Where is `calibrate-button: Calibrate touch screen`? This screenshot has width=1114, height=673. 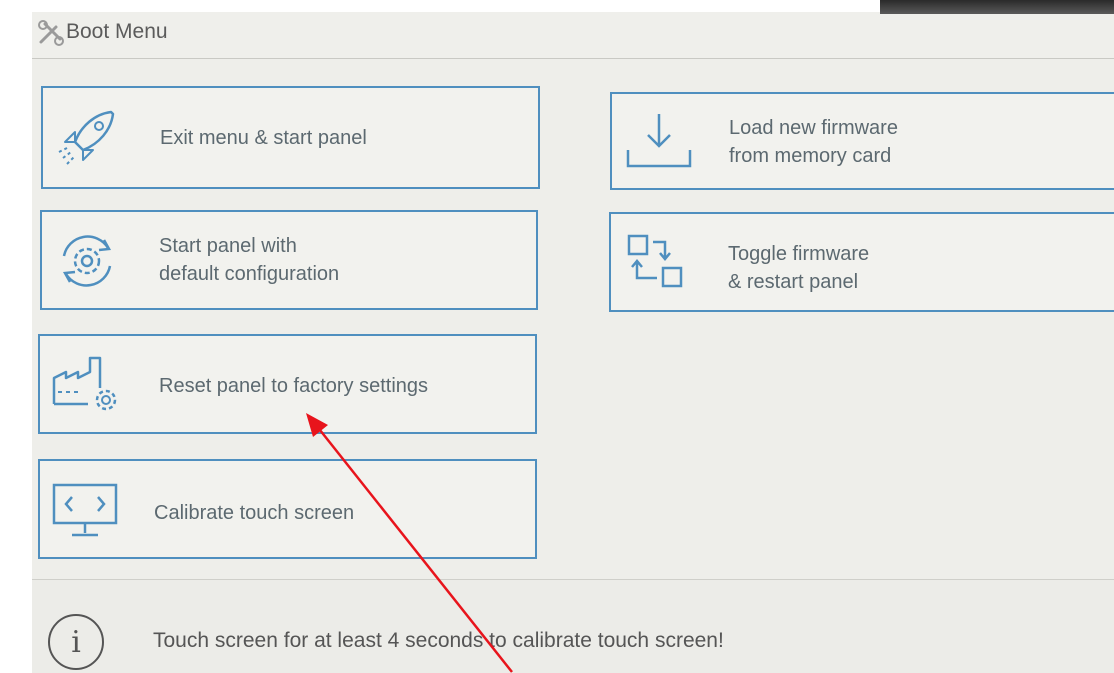
calibrate-button: Calibrate touch screen is located at coordinates (287, 509).